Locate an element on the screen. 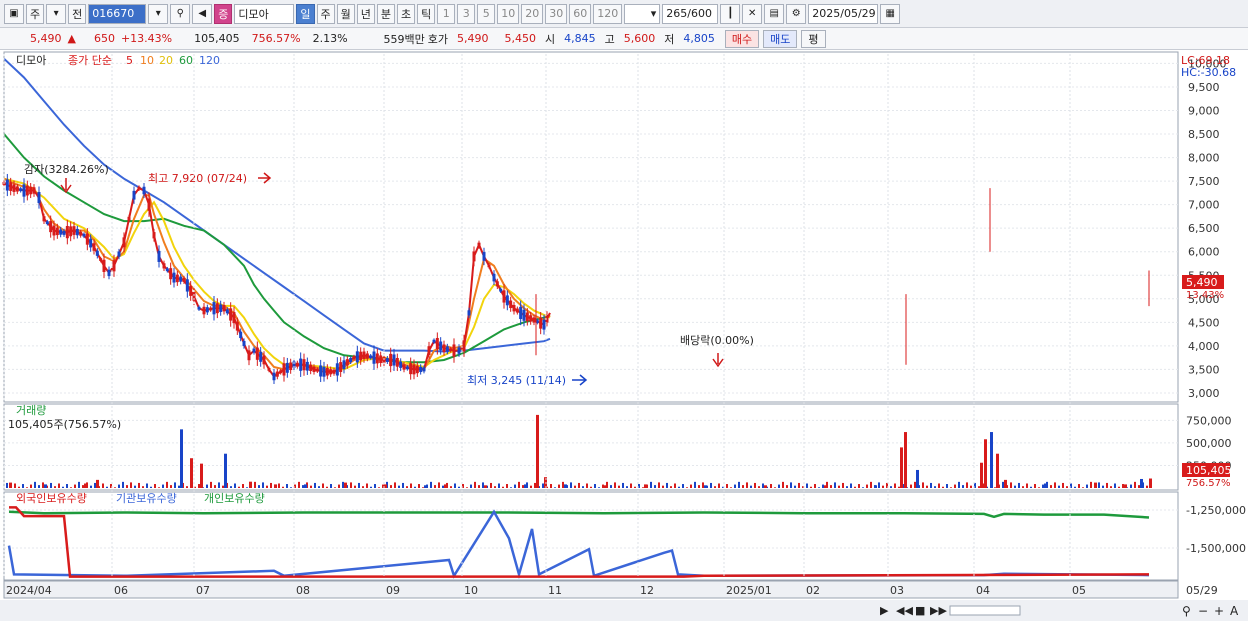 This screenshot has height=624, width=1248. interval-30-button: 30 is located at coordinates (556, 13).